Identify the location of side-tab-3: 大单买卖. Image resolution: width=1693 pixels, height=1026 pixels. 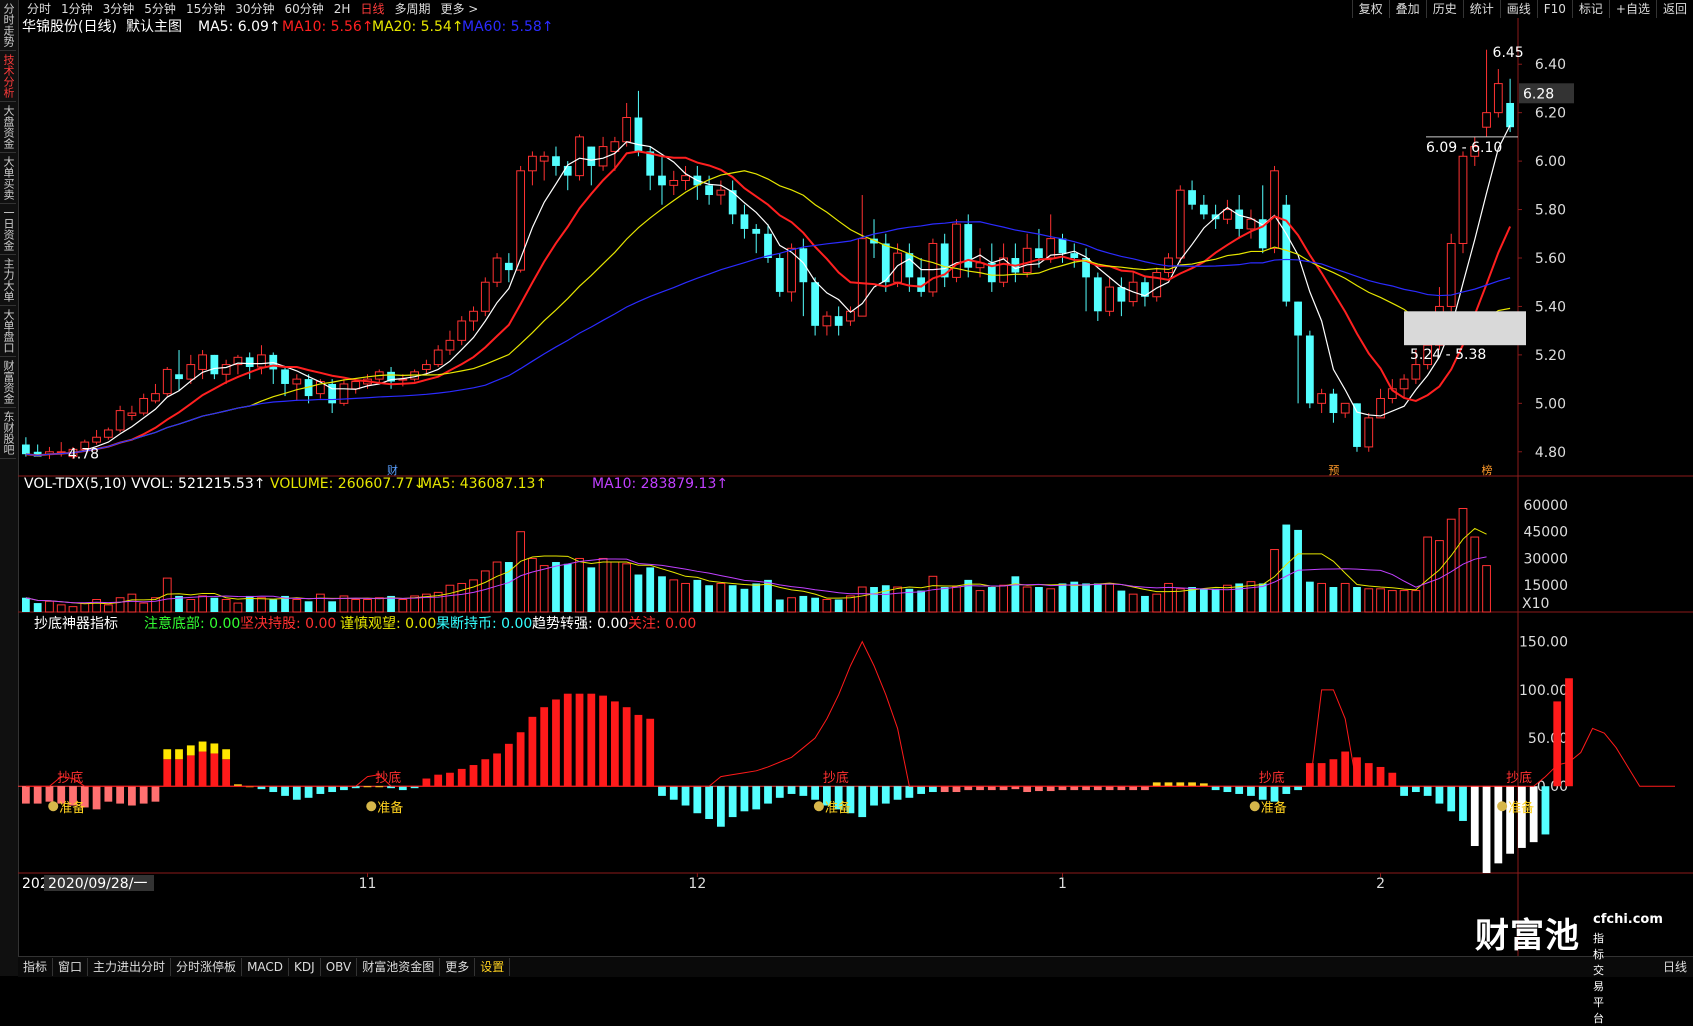
(8, 178).